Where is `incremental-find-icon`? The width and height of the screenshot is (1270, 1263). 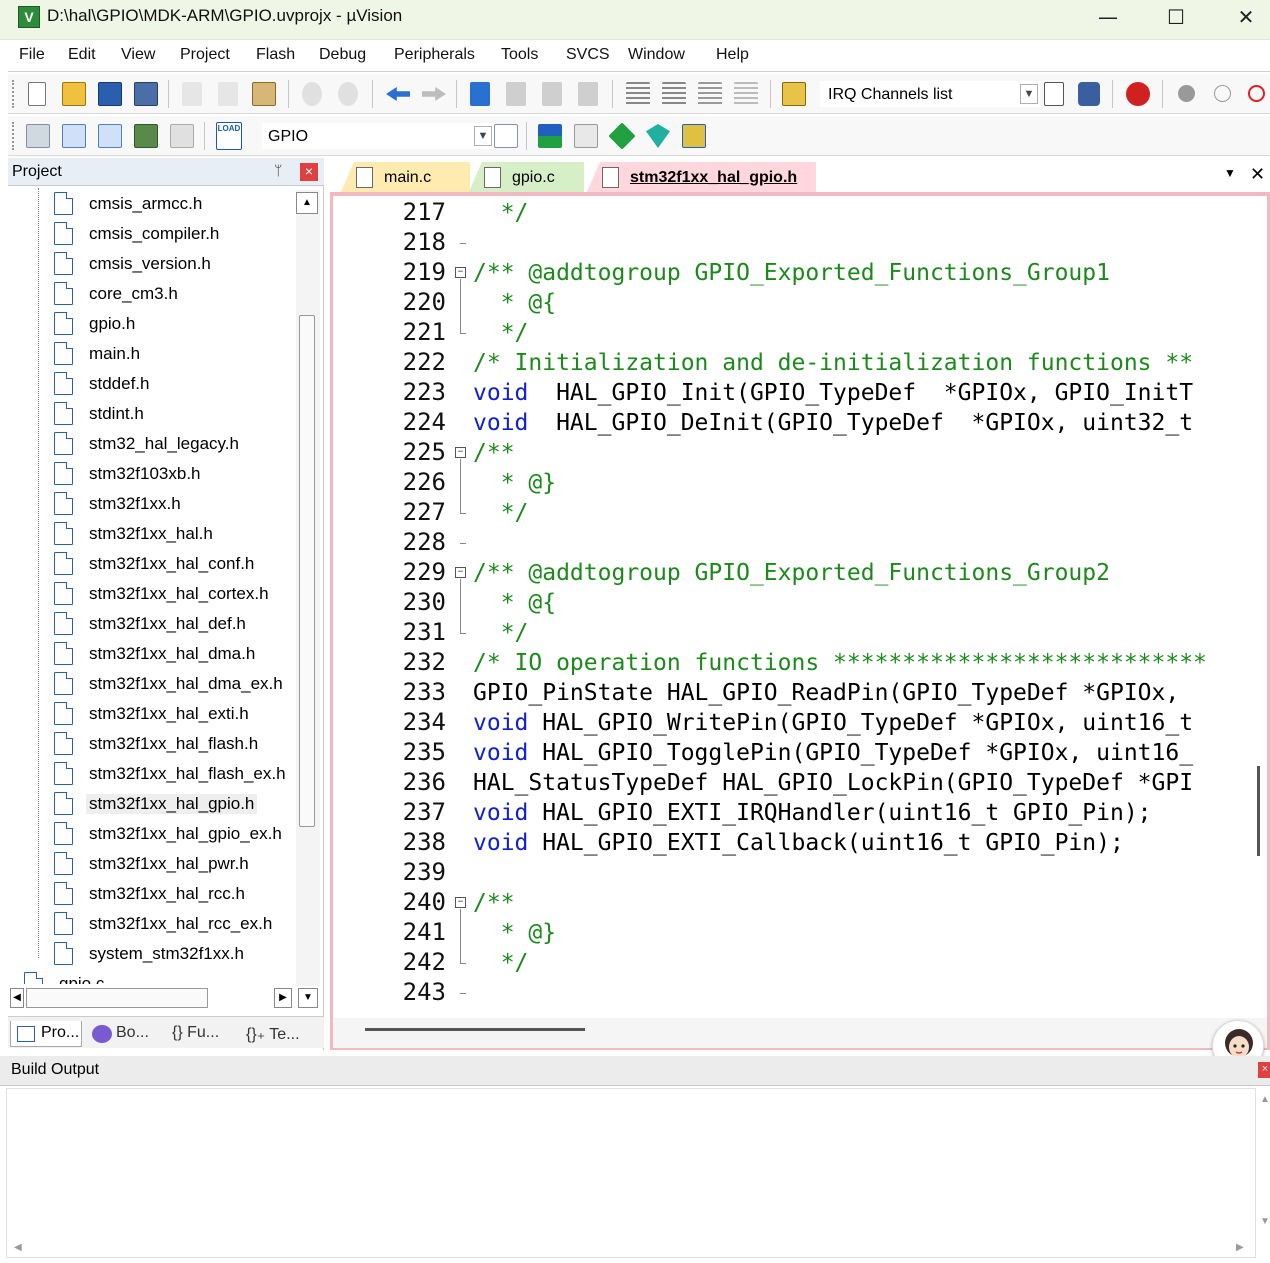
incremental-find-icon is located at coordinates (1089, 94).